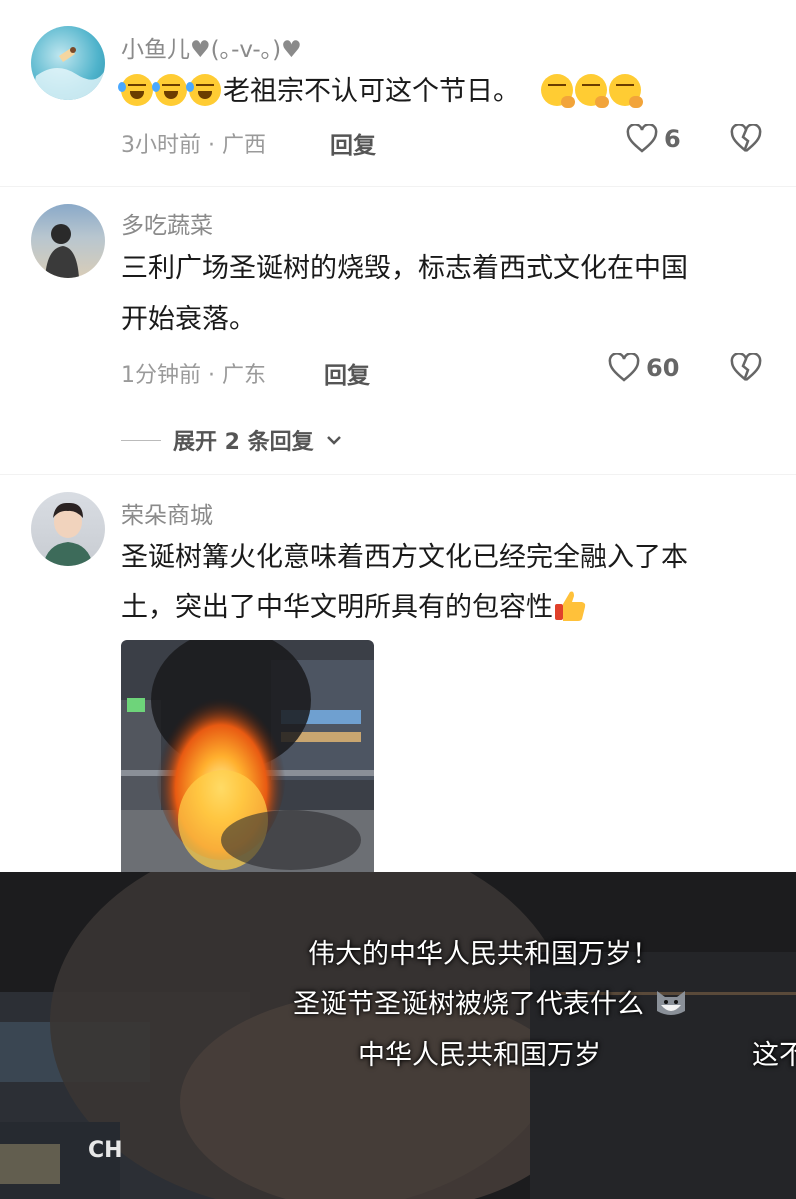  Describe the element at coordinates (670, 1003) in the screenshot. I see `cat-face-sticker-icon` at that location.